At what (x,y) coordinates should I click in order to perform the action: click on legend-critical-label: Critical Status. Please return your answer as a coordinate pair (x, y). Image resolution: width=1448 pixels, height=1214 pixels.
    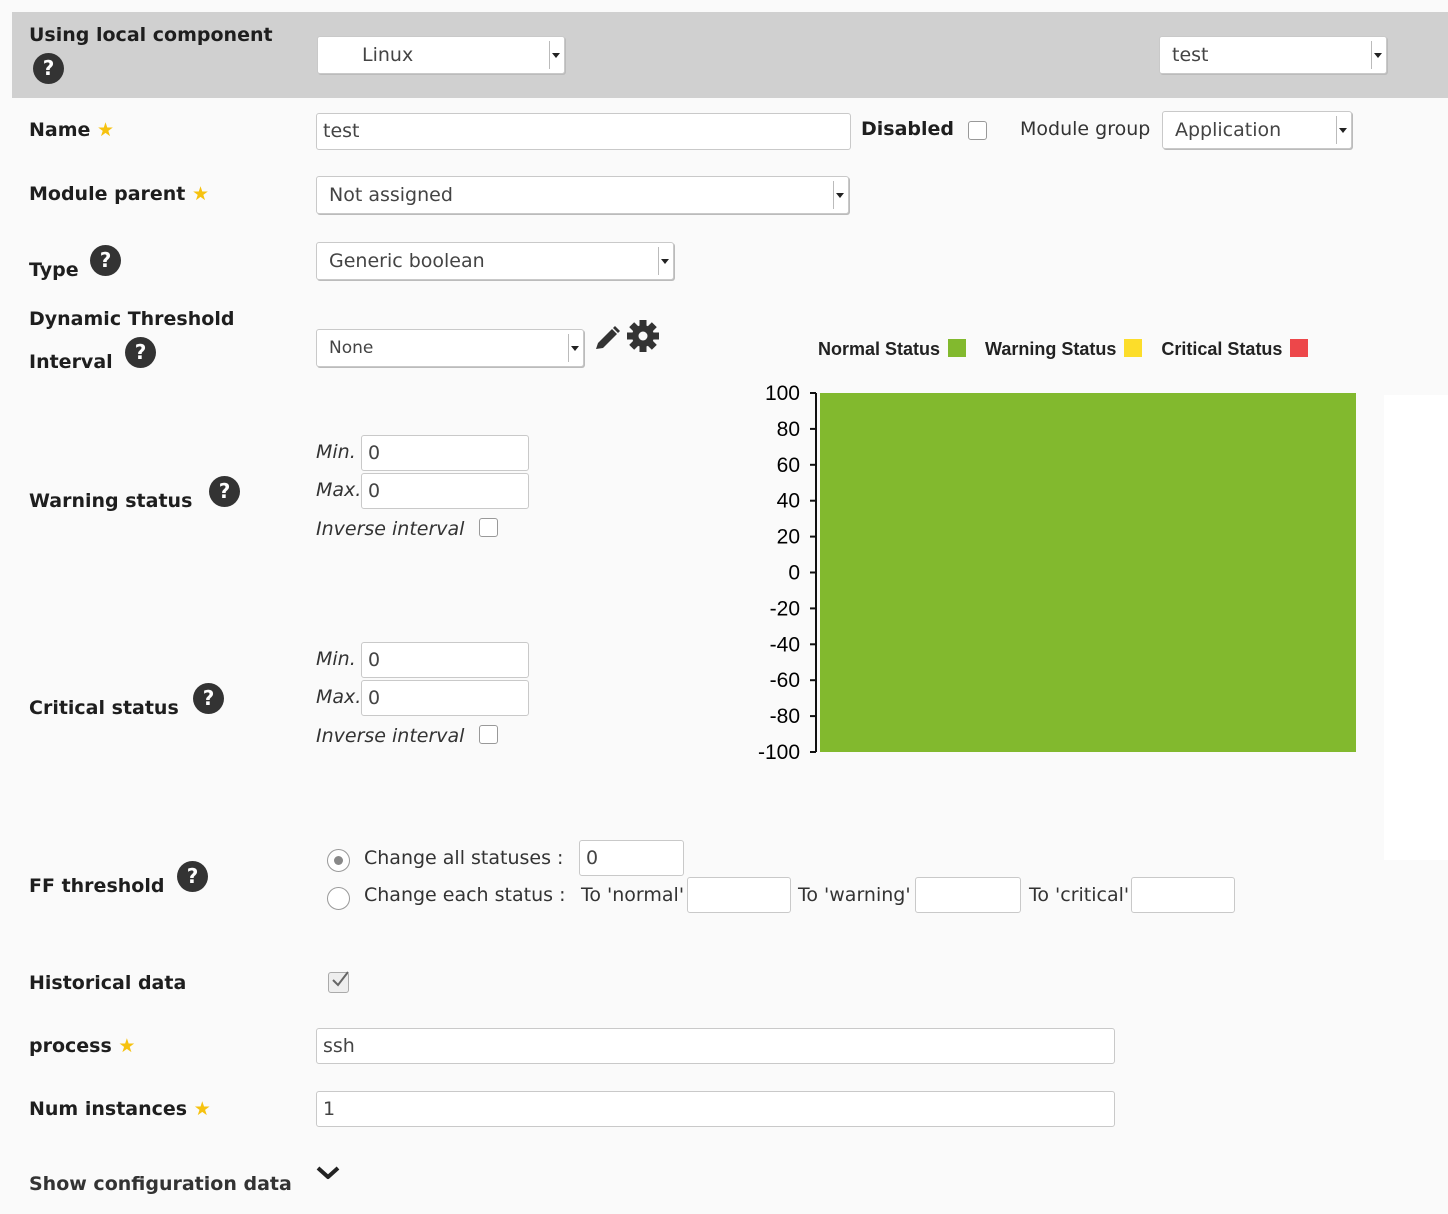
    Looking at the image, I should click on (1222, 349).